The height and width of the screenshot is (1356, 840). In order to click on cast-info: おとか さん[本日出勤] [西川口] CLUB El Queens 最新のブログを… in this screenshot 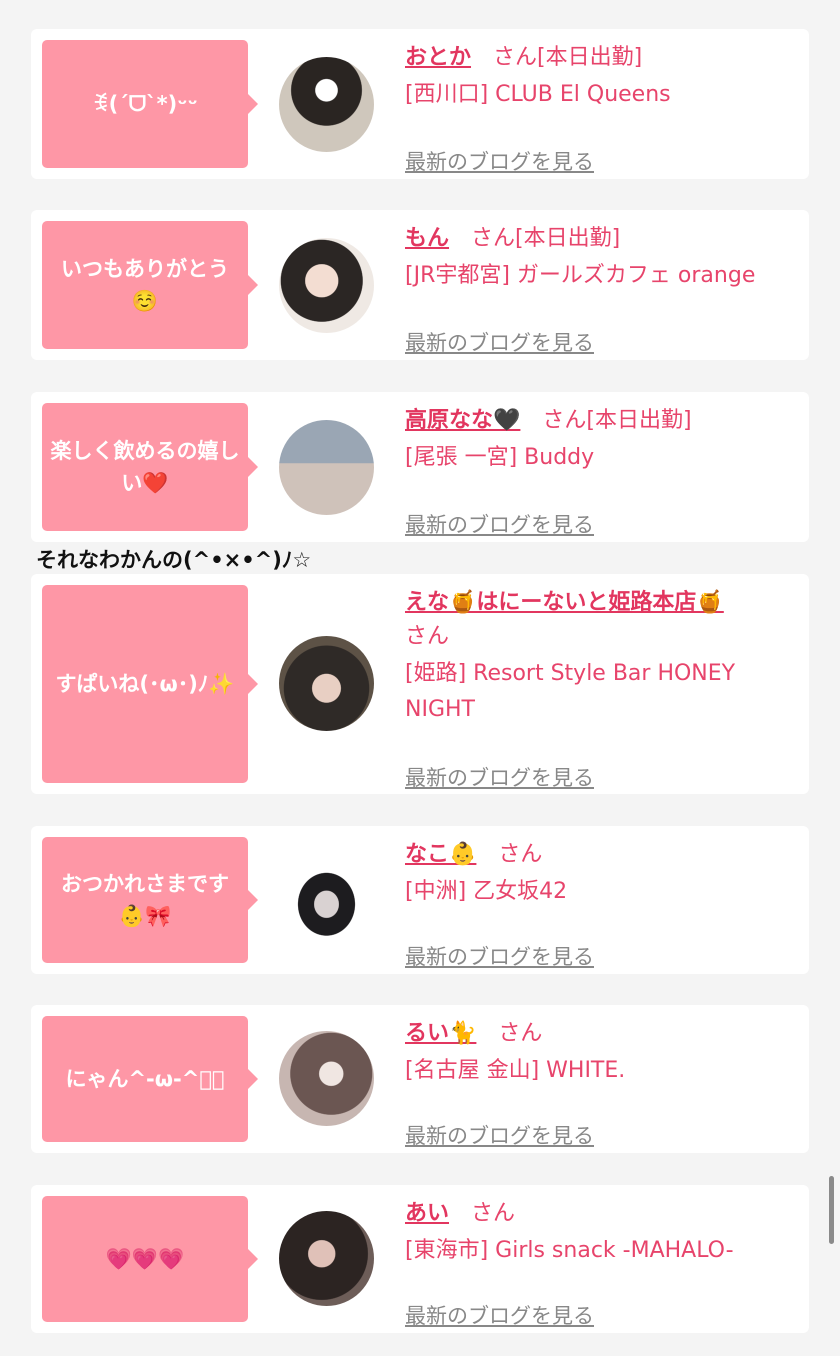, I will do `click(600, 107)`.